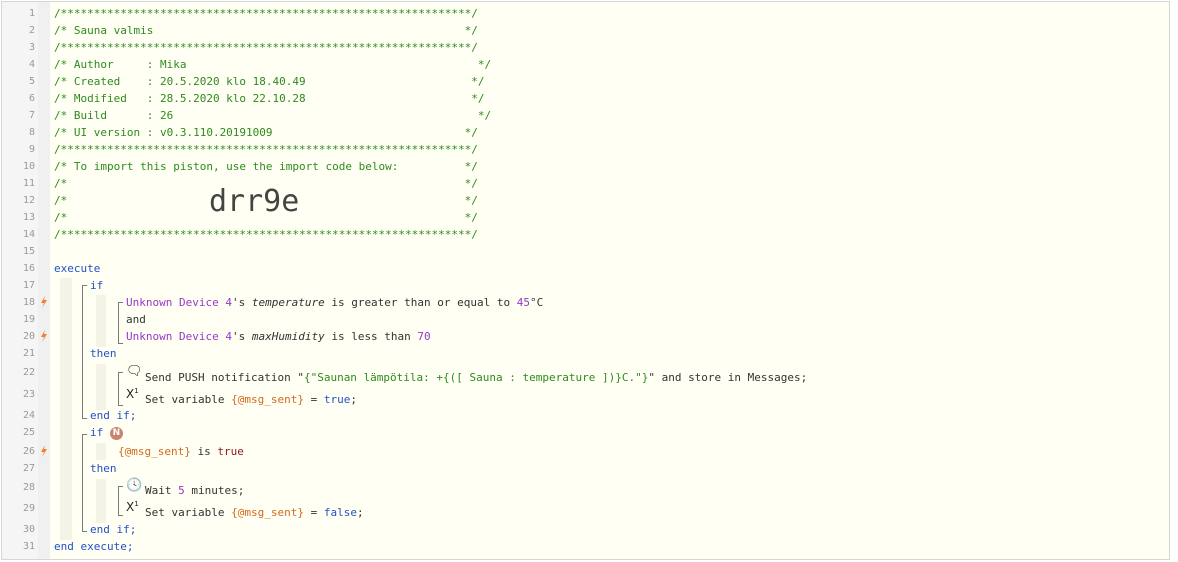 The image size is (1178, 562). I want to click on semicolon: ;, so click(353, 399).